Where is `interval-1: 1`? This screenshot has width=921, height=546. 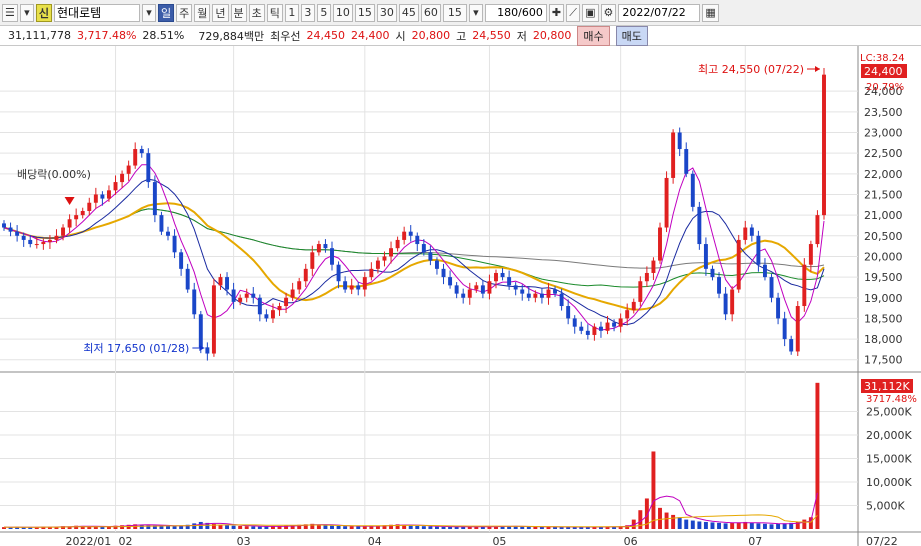
interval-1: 1 is located at coordinates (291, 12).